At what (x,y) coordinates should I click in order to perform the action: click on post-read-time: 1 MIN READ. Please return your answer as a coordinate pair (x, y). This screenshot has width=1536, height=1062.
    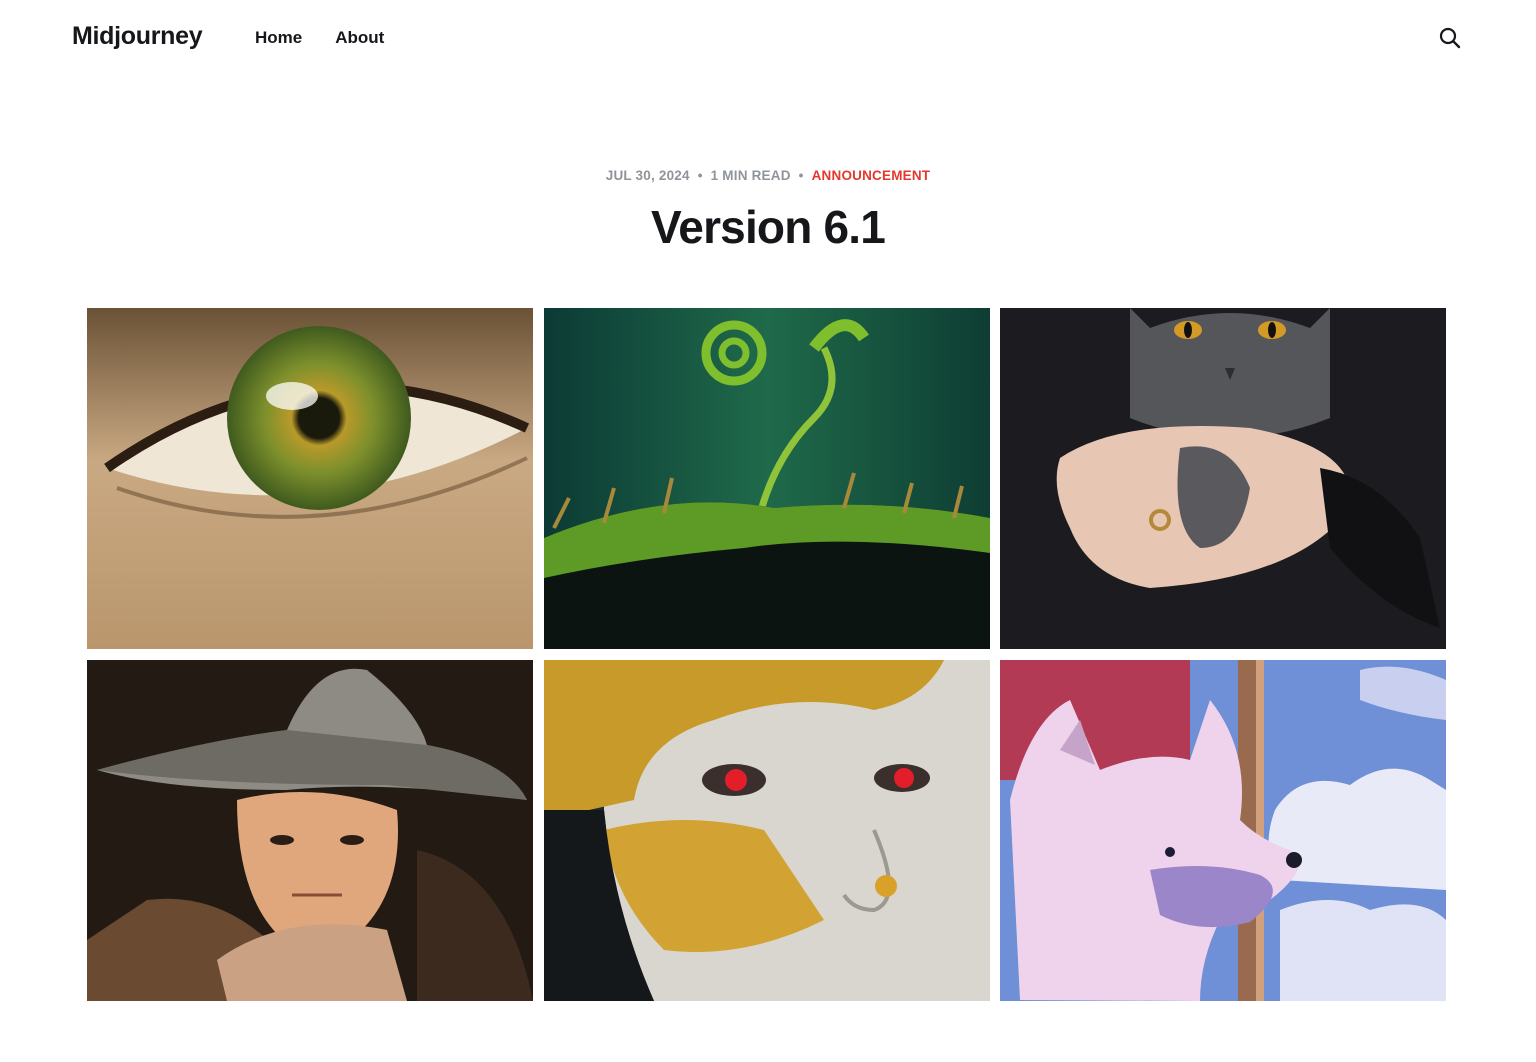
    Looking at the image, I should click on (750, 175).